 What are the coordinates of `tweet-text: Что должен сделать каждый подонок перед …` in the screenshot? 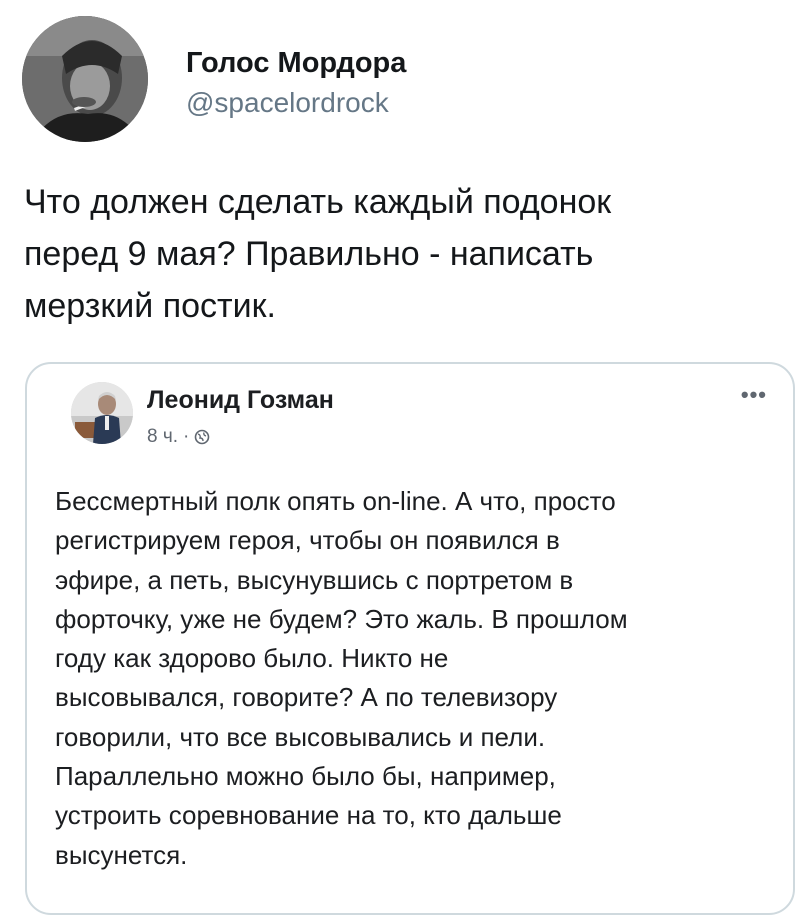 It's located at (318, 254).